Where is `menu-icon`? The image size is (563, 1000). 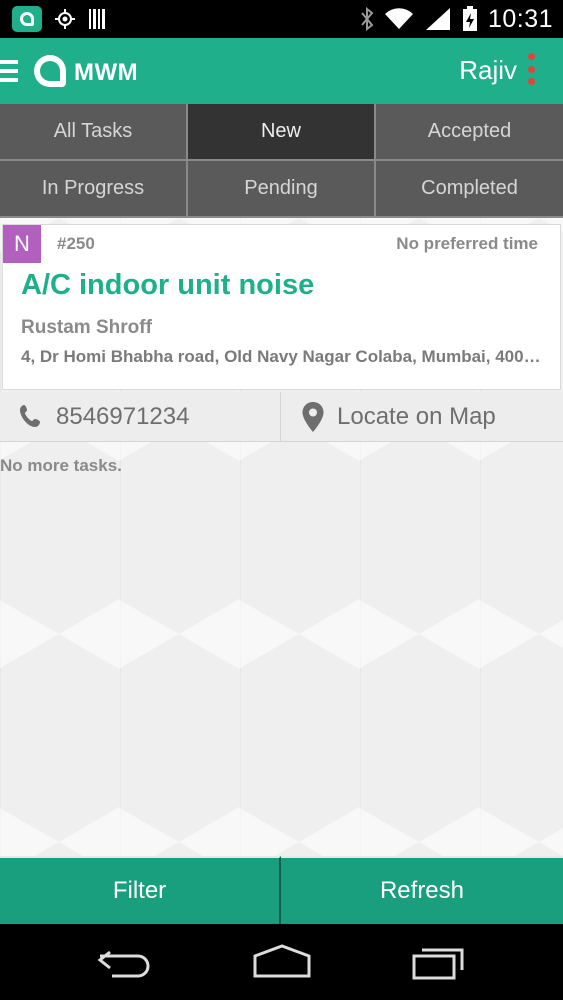 menu-icon is located at coordinates (10, 71).